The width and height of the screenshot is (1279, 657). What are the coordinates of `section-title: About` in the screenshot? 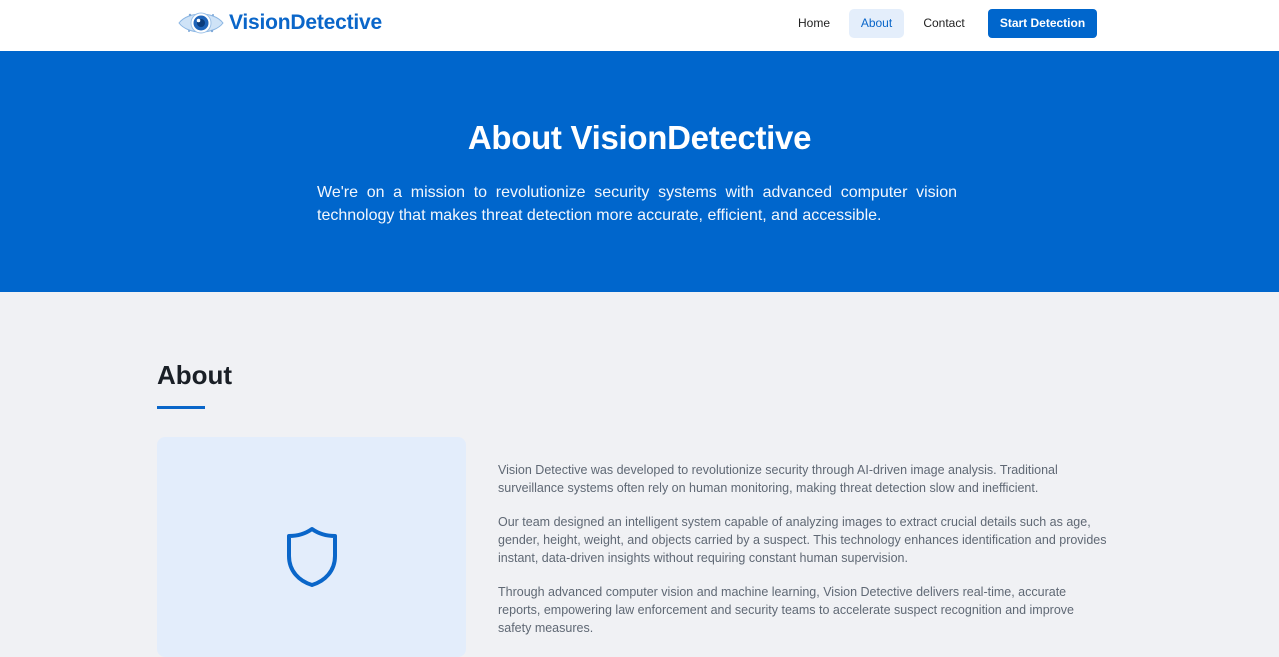 It's located at (195, 375).